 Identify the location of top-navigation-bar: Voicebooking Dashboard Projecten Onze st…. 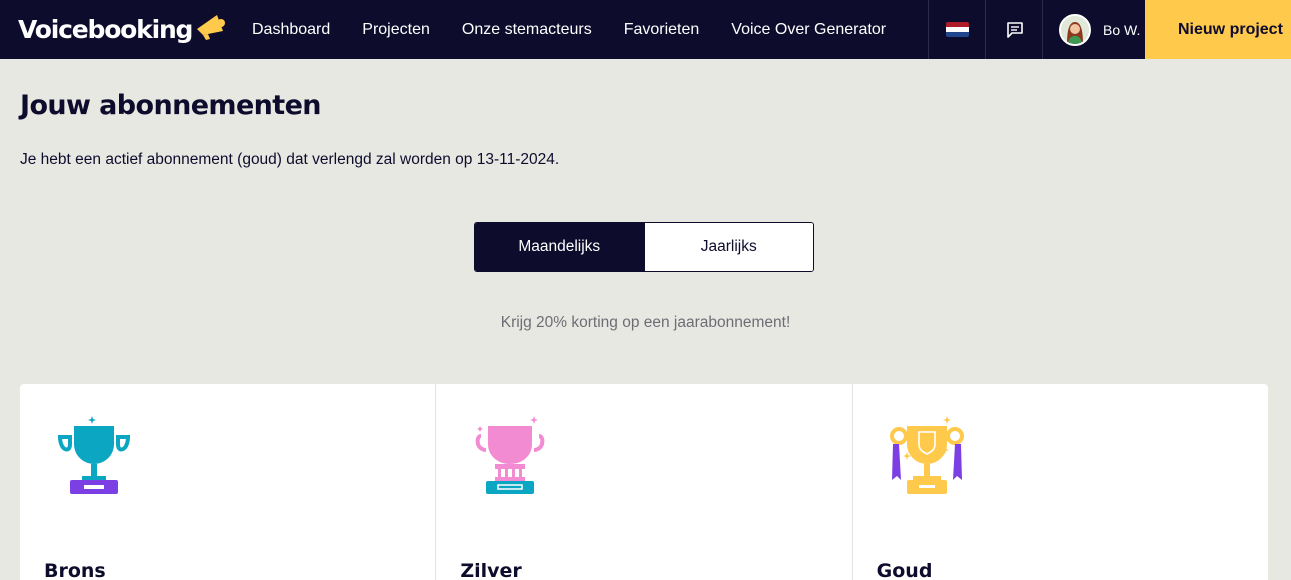
(645, 29).